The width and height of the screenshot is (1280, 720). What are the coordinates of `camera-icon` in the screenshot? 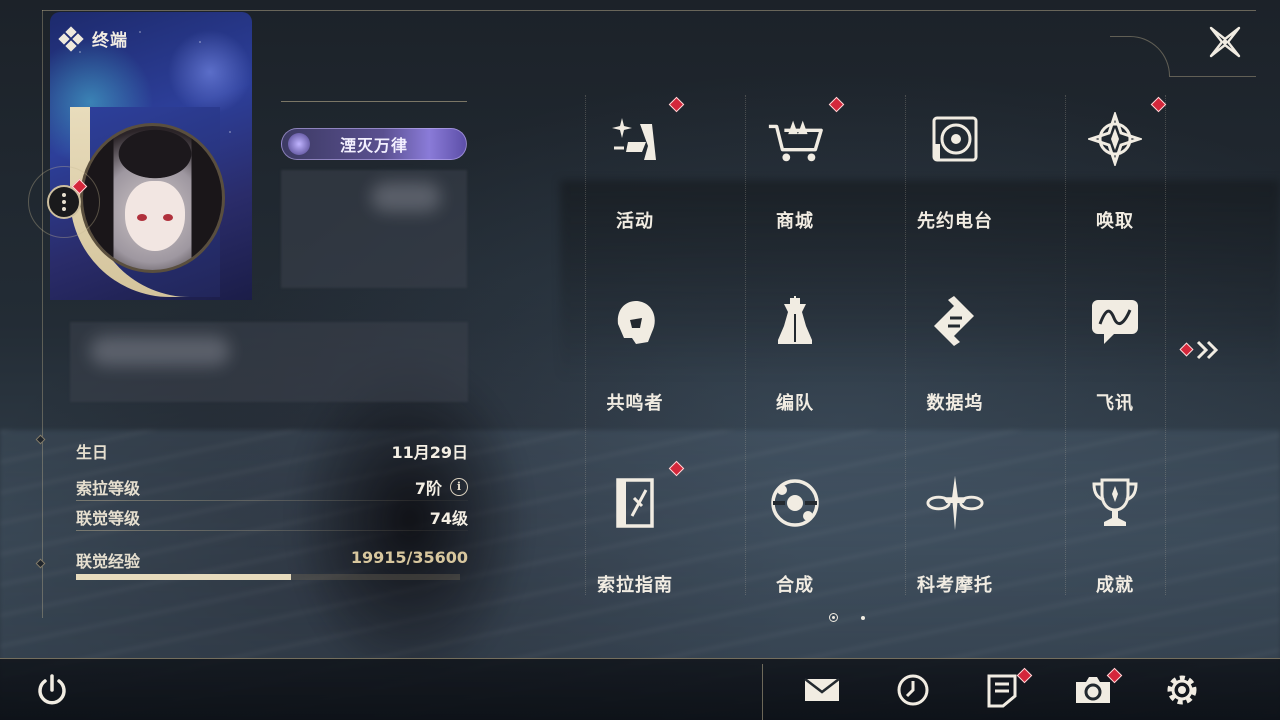 It's located at (1093, 690).